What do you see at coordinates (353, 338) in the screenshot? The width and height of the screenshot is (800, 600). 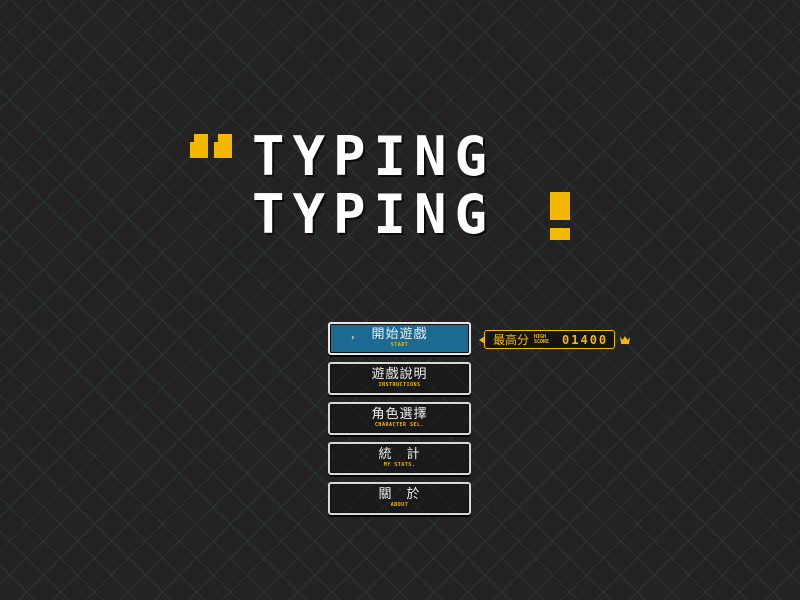 I see `selection-arrow-icon: ›` at bounding box center [353, 338].